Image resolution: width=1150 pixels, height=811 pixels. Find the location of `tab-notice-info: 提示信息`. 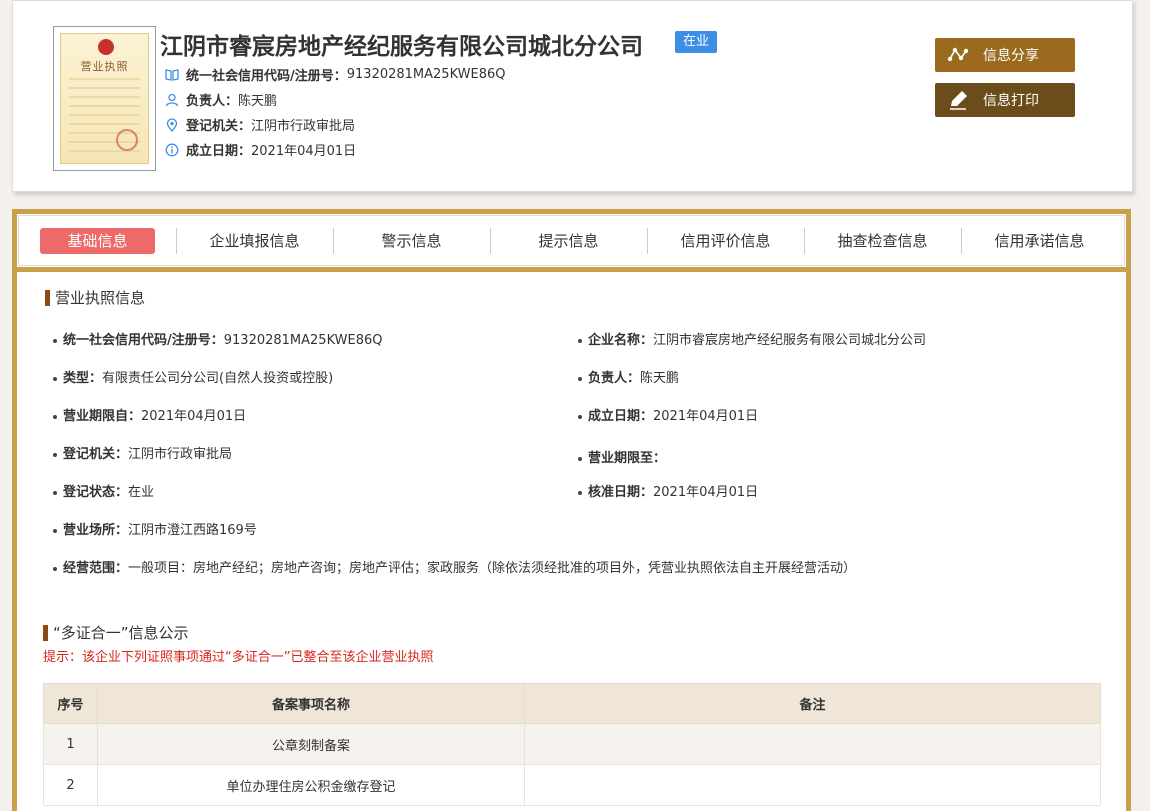

tab-notice-info: 提示信息 is located at coordinates (568, 240).